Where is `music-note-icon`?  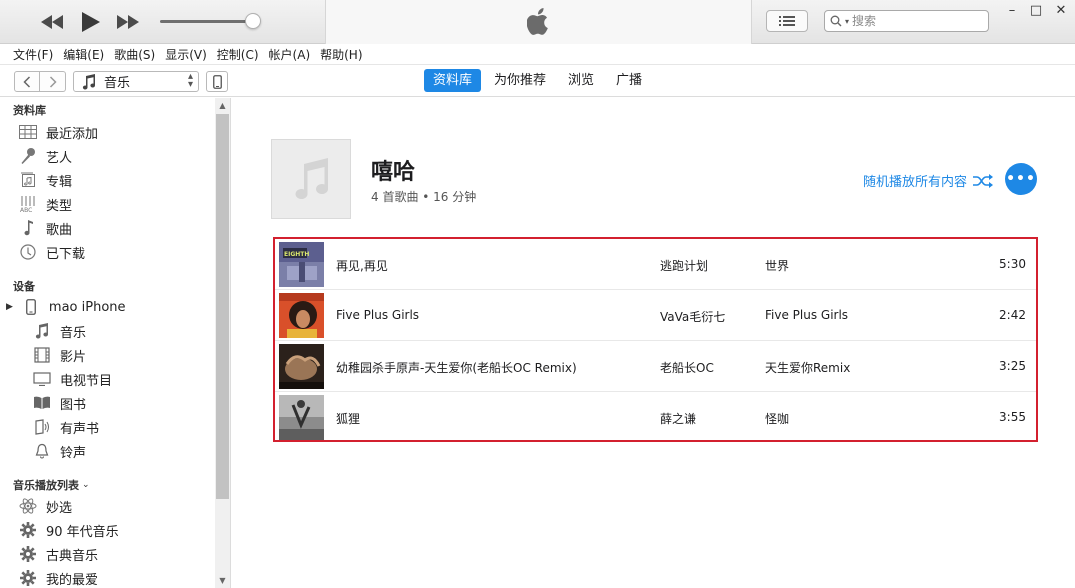 music-note-icon is located at coordinates (88, 81).